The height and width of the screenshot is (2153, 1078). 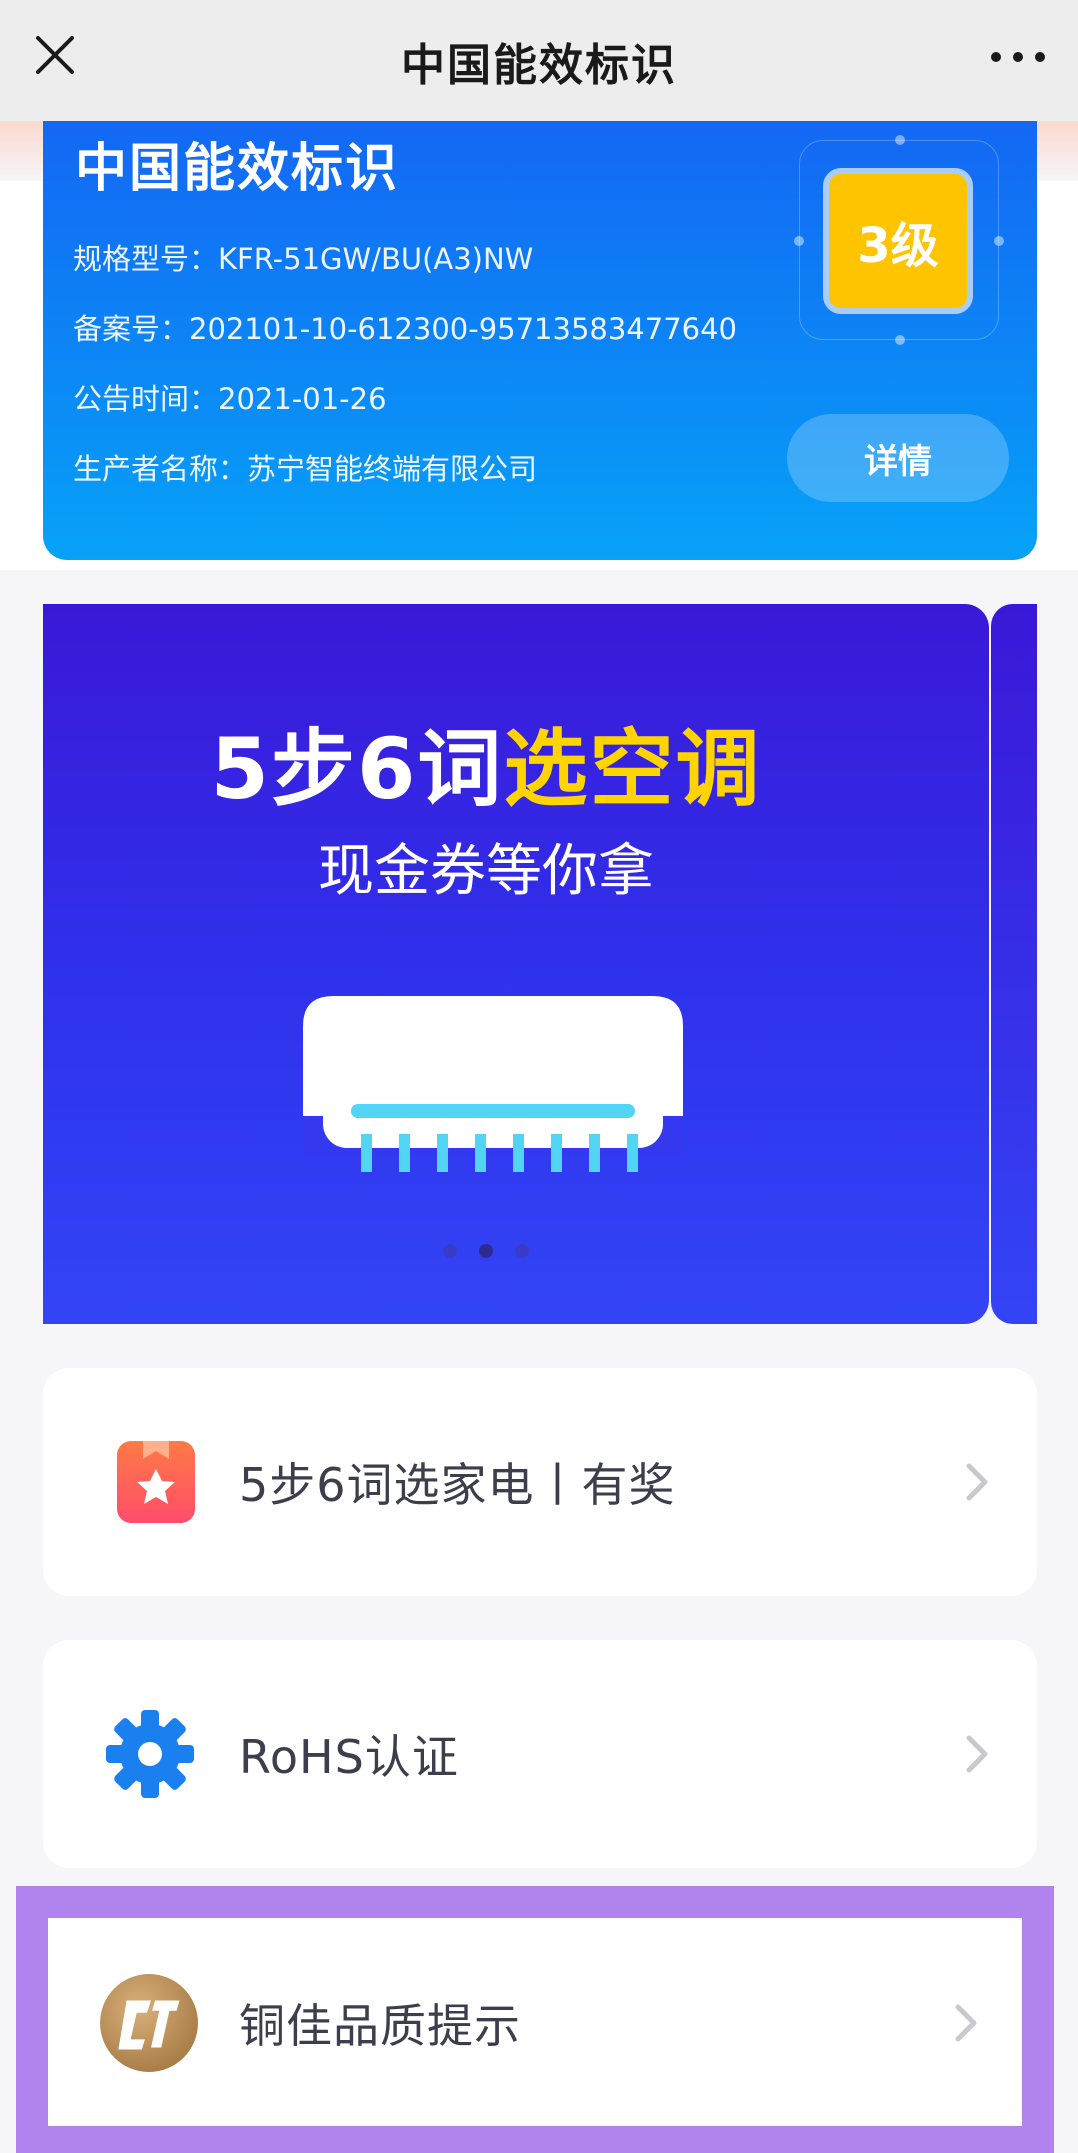 I want to click on energy-grade-badge: 3级, so click(x=898, y=241).